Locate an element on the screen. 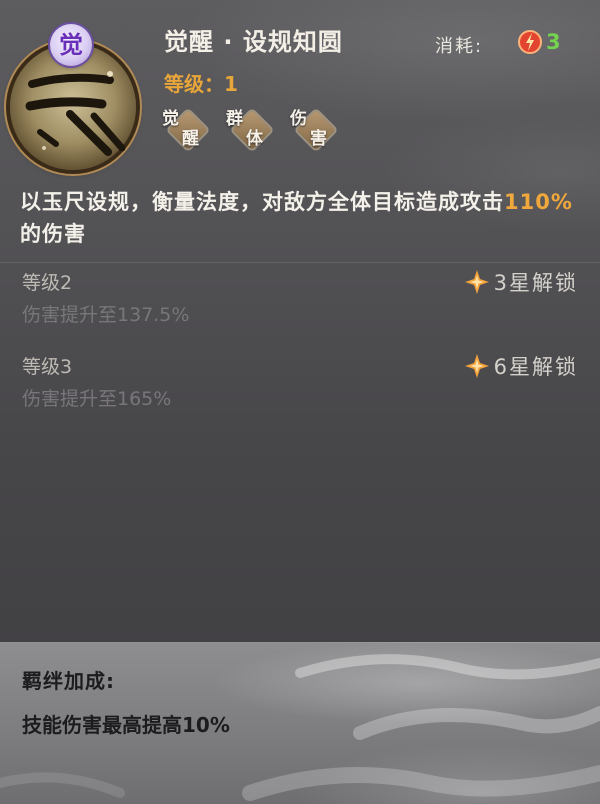 The image size is (600, 804). tag-group: 群 体 is located at coordinates (252, 129).